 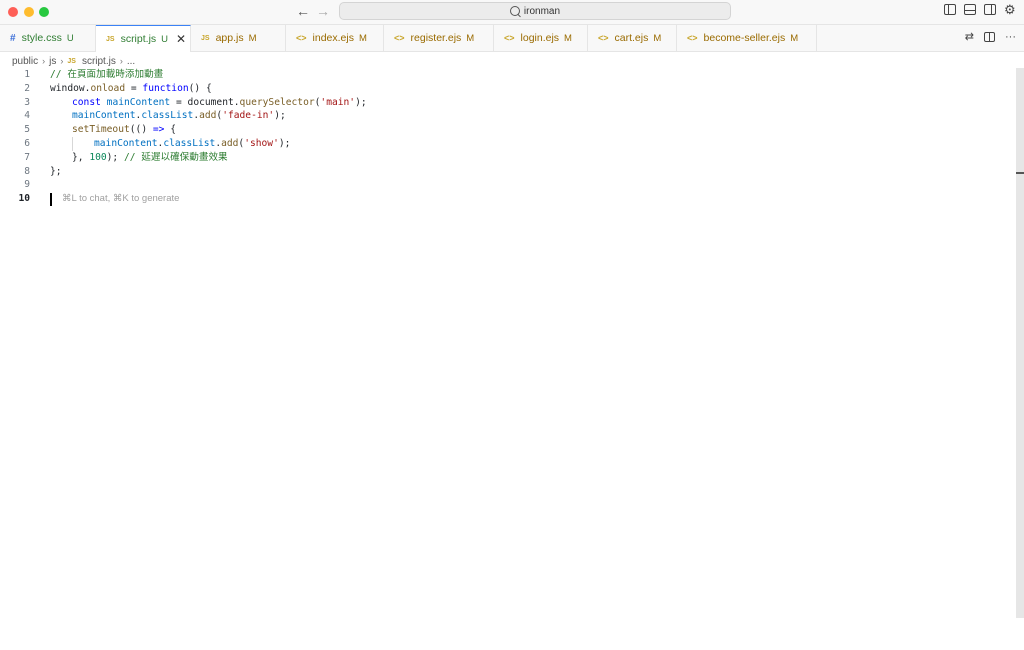 I want to click on code-line: 4 mainContent.classList.add('fade-in');, so click(x=500, y=116).